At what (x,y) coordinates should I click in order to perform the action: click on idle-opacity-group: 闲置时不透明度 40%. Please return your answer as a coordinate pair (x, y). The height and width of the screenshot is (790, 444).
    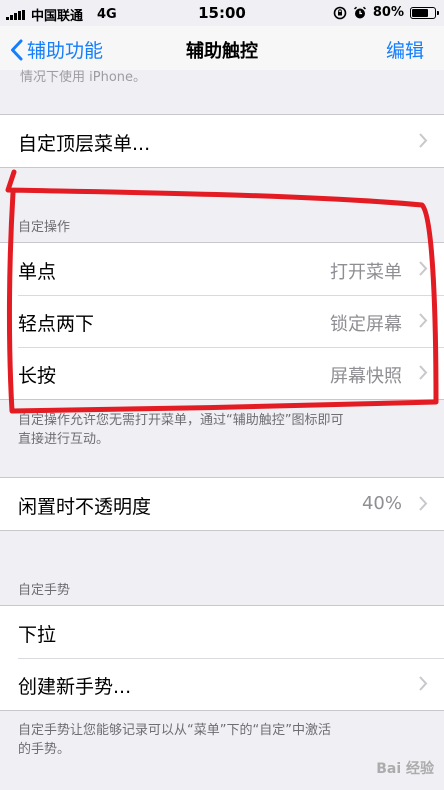
    Looking at the image, I should click on (222, 504).